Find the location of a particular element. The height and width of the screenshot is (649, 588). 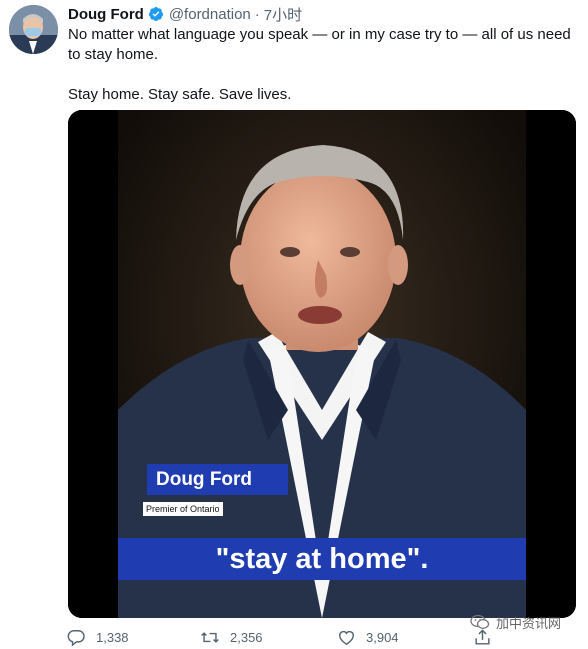

video-caption: "stay at home". is located at coordinates (322, 559).